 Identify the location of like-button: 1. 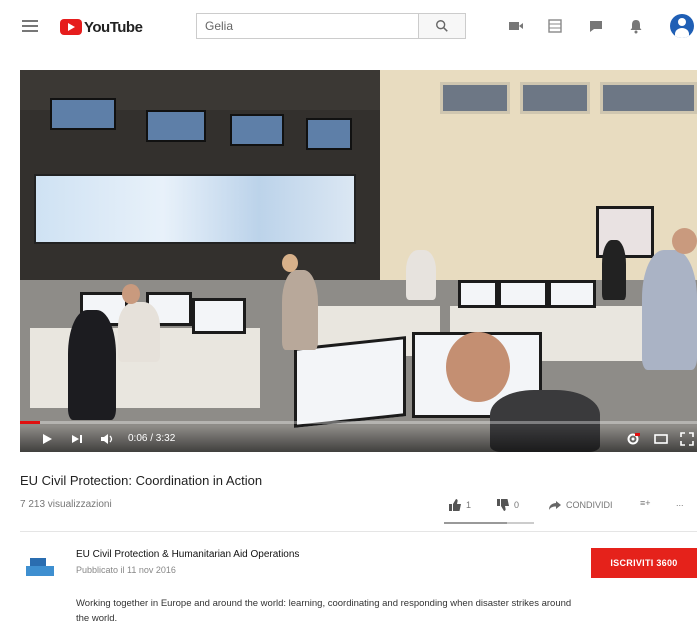
(459, 505).